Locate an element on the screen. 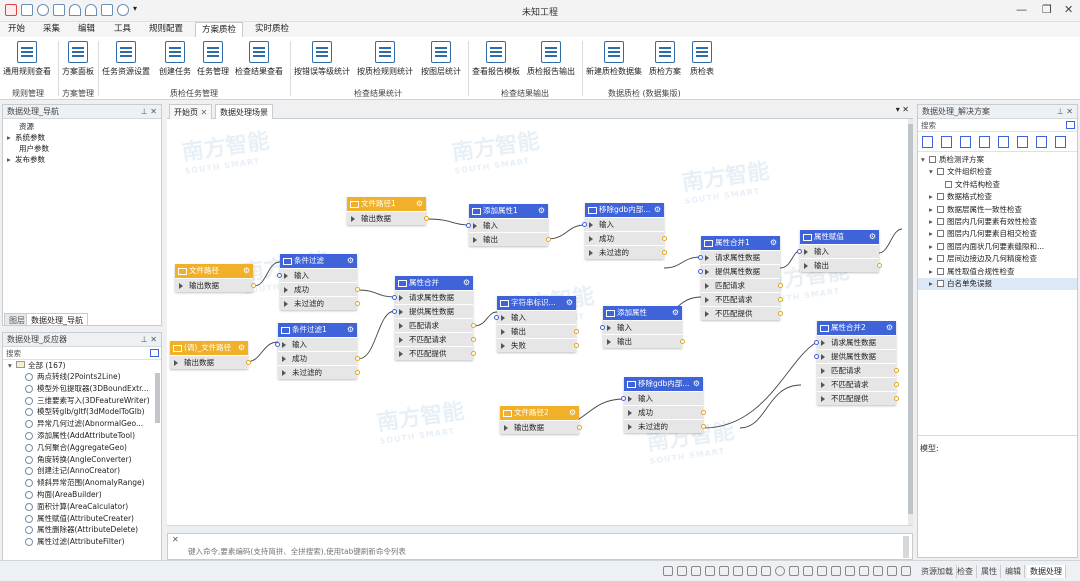 Image resolution: width=1080 pixels, height=581 pixels. list-item: 两点转线(2Points2Line) is located at coordinates (82, 377).